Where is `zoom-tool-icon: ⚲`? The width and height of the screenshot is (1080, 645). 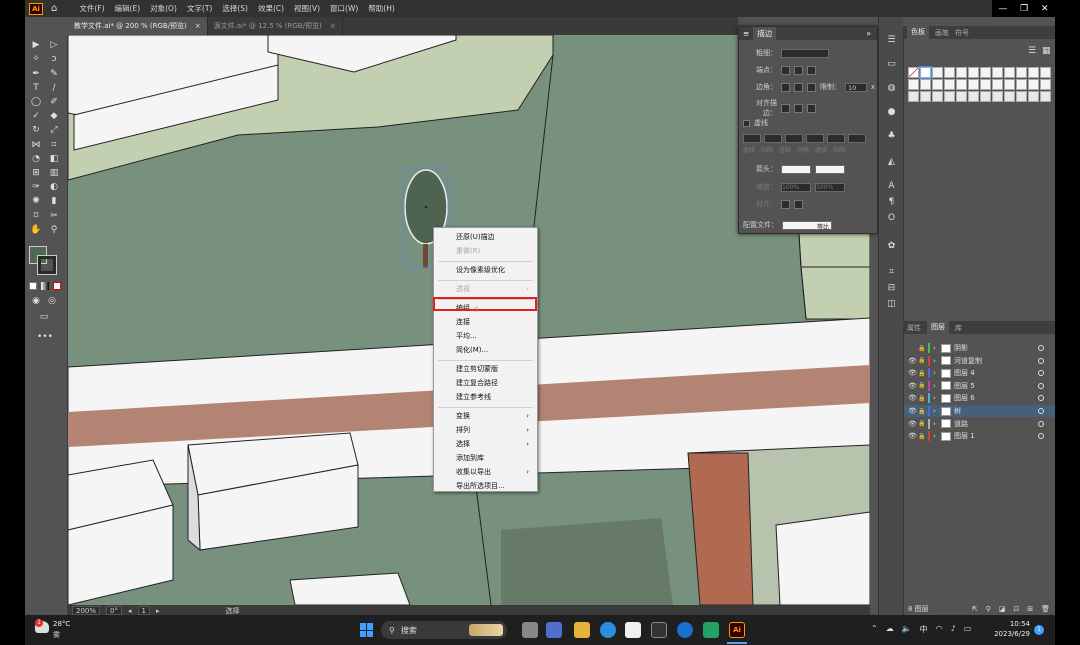 zoom-tool-icon: ⚲ is located at coordinates (54, 230).